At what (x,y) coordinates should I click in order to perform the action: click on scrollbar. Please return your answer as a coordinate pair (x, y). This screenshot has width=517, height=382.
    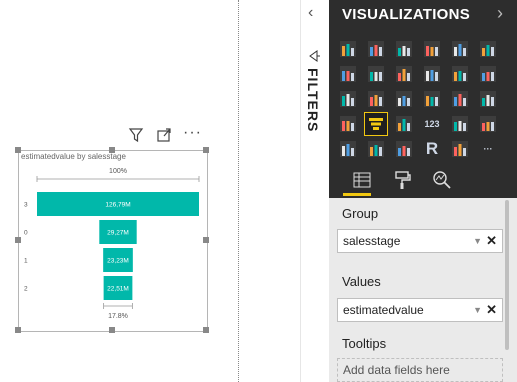
    Looking at the image, I should click on (507, 275).